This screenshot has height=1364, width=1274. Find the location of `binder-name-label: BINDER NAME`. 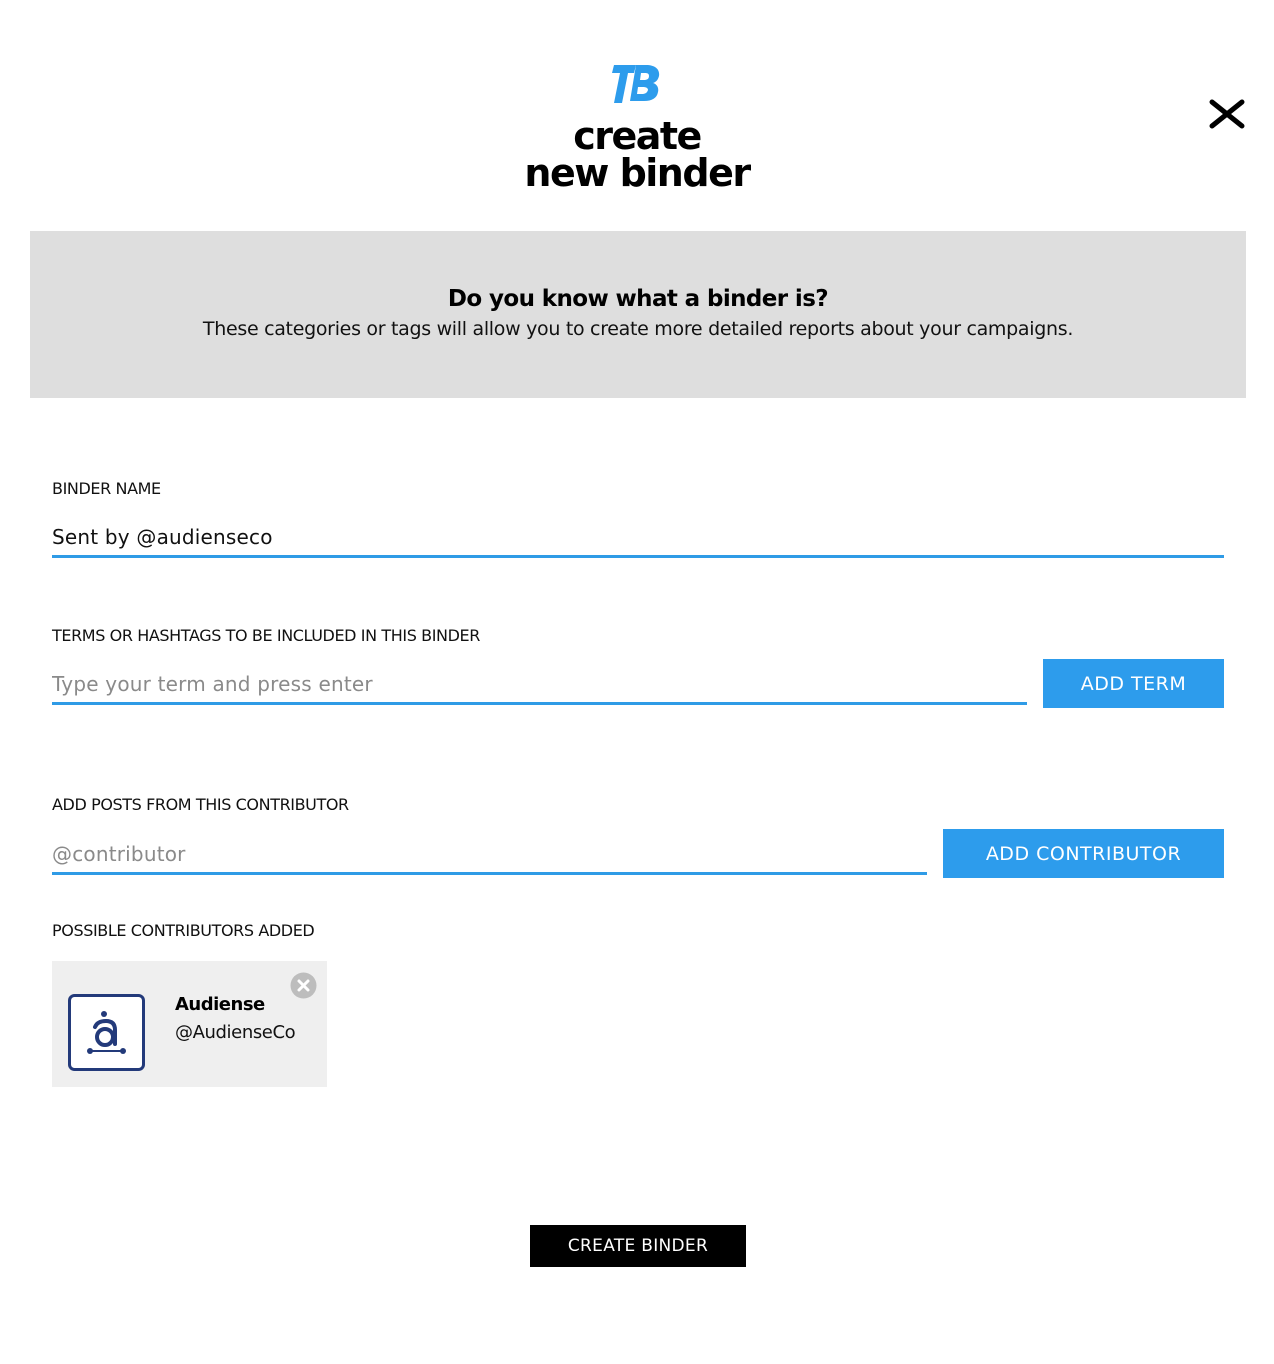

binder-name-label: BINDER NAME is located at coordinates (106, 488).